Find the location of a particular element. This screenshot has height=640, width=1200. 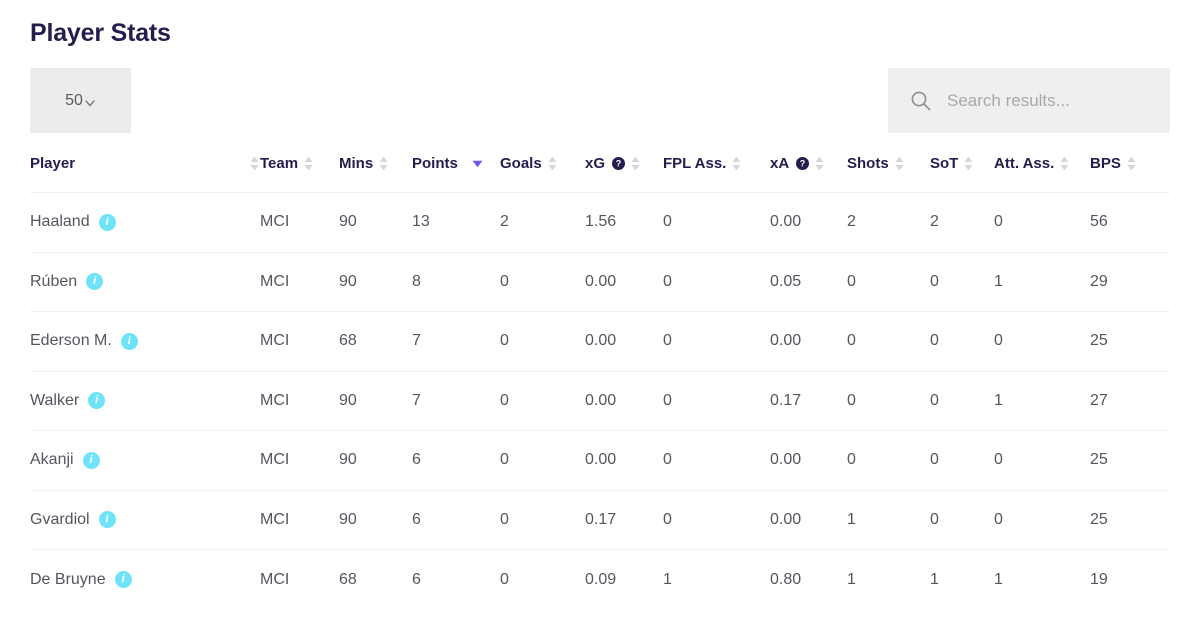

table-row: Gvardiol i MCI 90 6 0 0.17 0 0.00 1 0 0 25 is located at coordinates (600, 519).